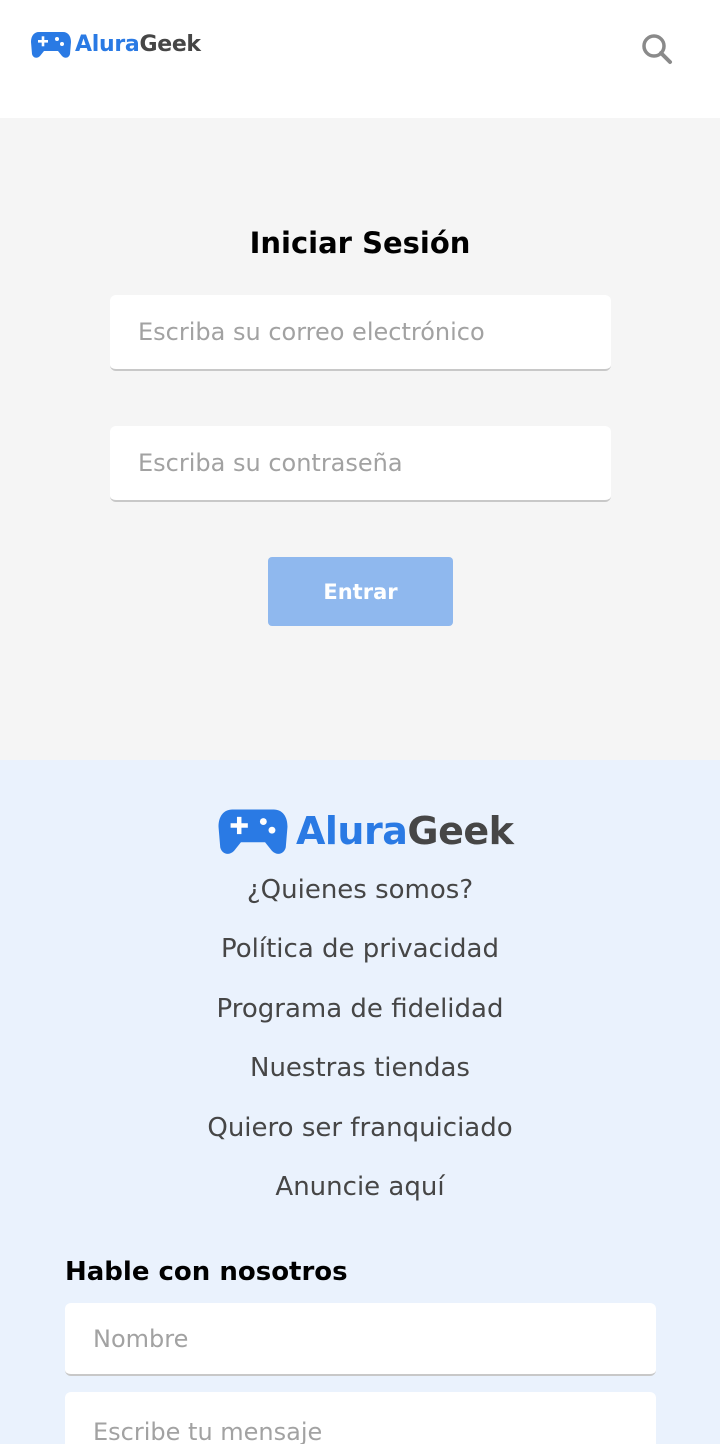  I want to click on contact-title: Hable con nosotros, so click(206, 1272).